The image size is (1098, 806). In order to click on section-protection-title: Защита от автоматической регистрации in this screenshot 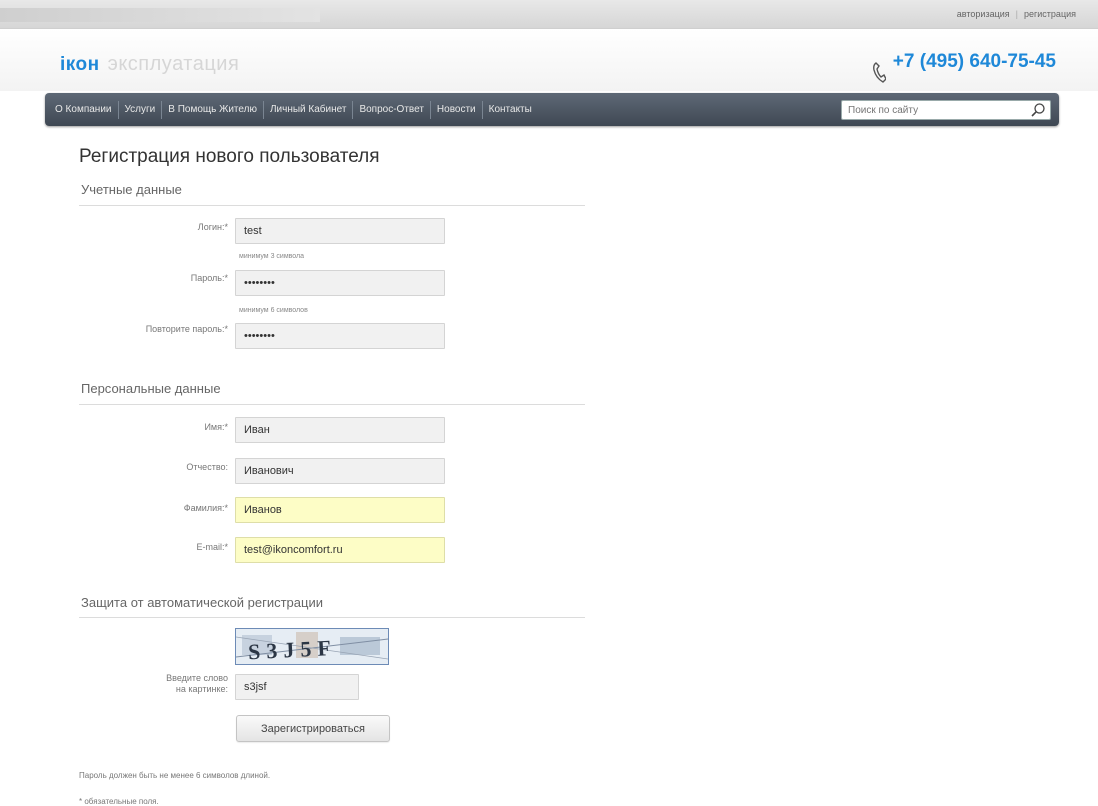, I will do `click(202, 602)`.